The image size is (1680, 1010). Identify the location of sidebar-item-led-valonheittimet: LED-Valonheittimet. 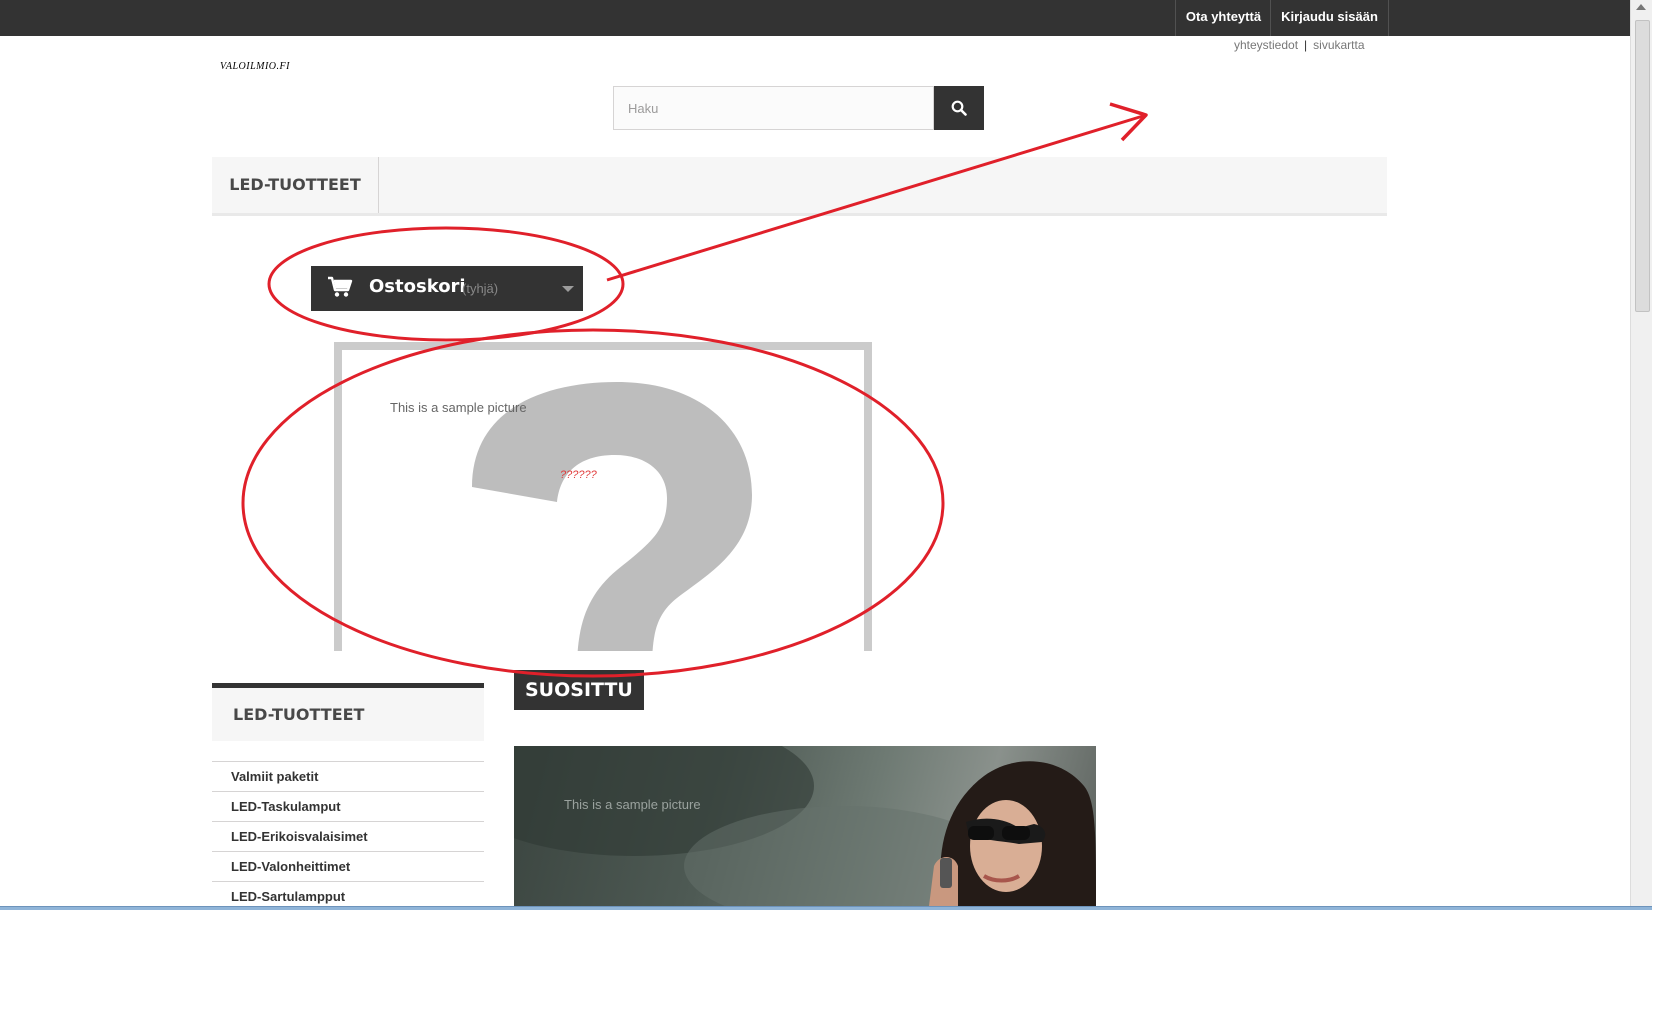
(348, 866).